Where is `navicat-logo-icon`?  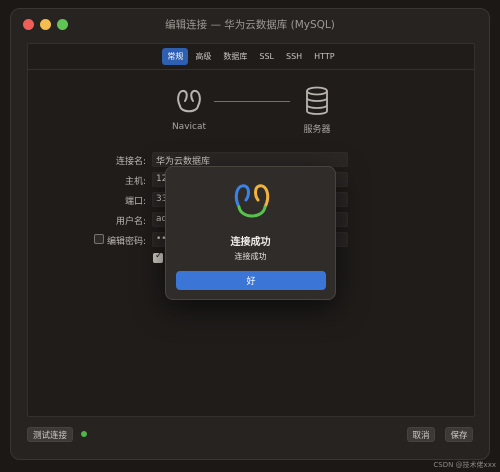
navicat-logo-icon is located at coordinates (252, 201).